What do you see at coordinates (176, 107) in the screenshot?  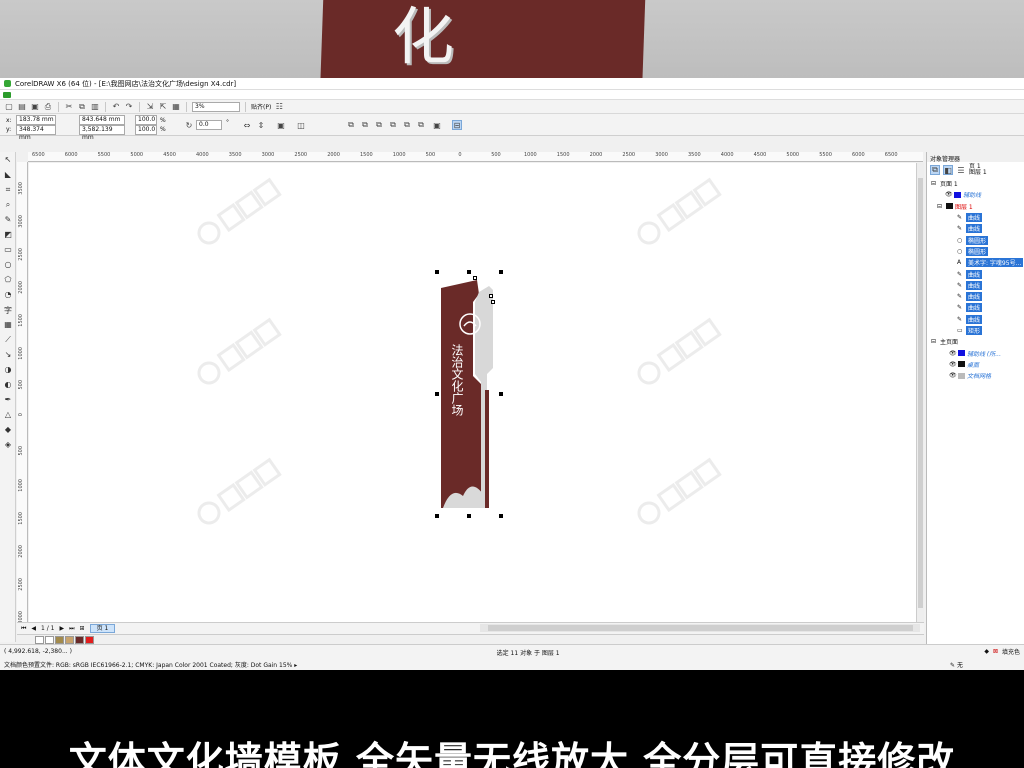 I see `publish-pdf-icon: ▦` at bounding box center [176, 107].